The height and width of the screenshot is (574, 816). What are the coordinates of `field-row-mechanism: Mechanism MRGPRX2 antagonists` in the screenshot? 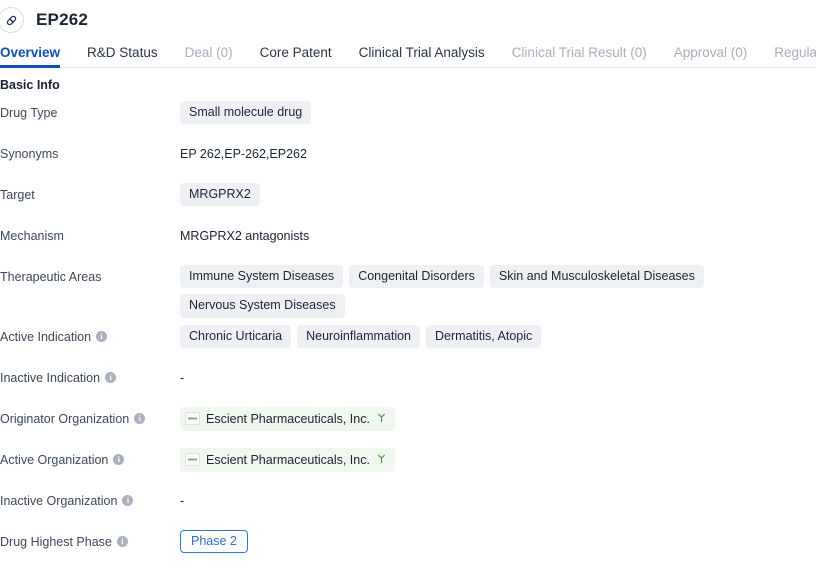 It's located at (408, 237).